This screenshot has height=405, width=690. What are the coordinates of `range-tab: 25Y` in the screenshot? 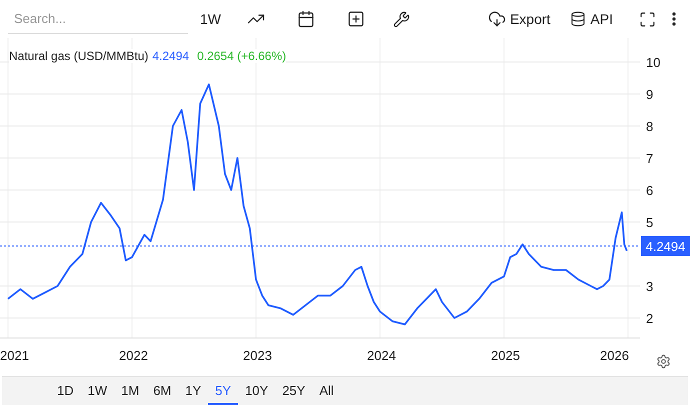 It's located at (293, 391).